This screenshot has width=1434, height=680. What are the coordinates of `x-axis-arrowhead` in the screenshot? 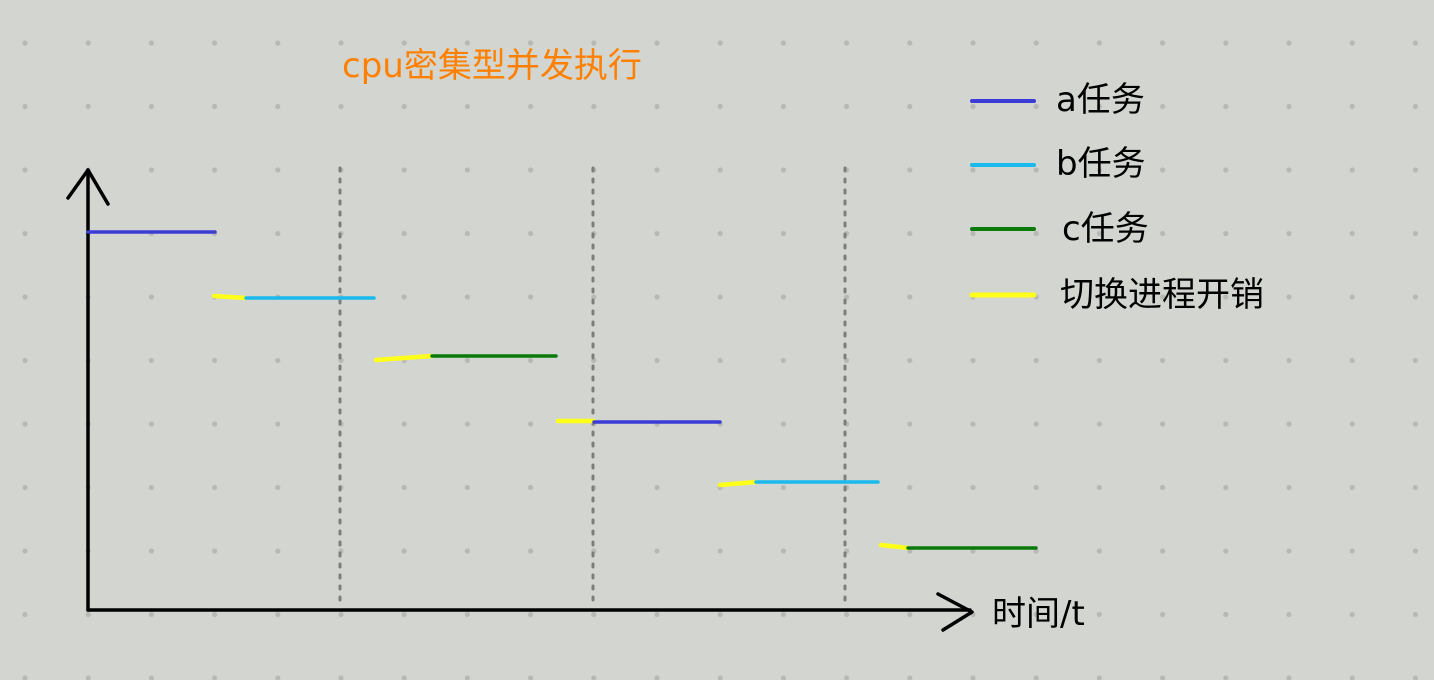 It's located at (955, 612).